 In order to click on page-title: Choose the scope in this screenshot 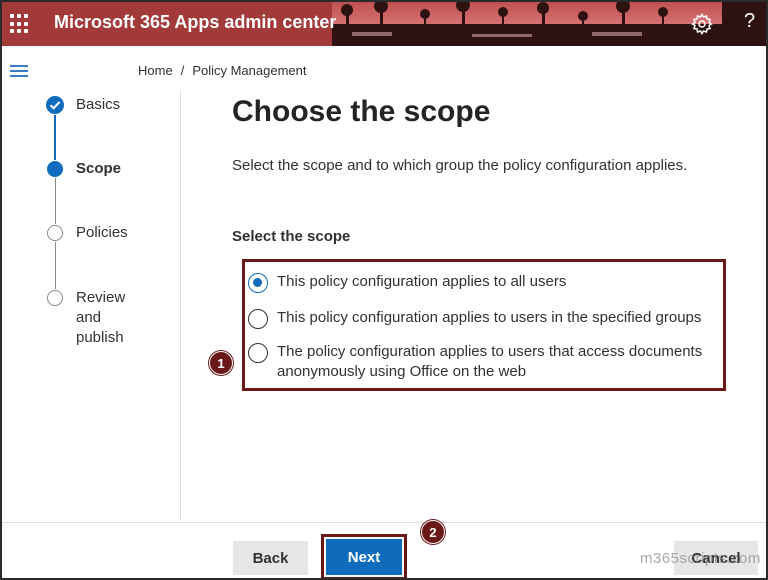, I will do `click(361, 111)`.